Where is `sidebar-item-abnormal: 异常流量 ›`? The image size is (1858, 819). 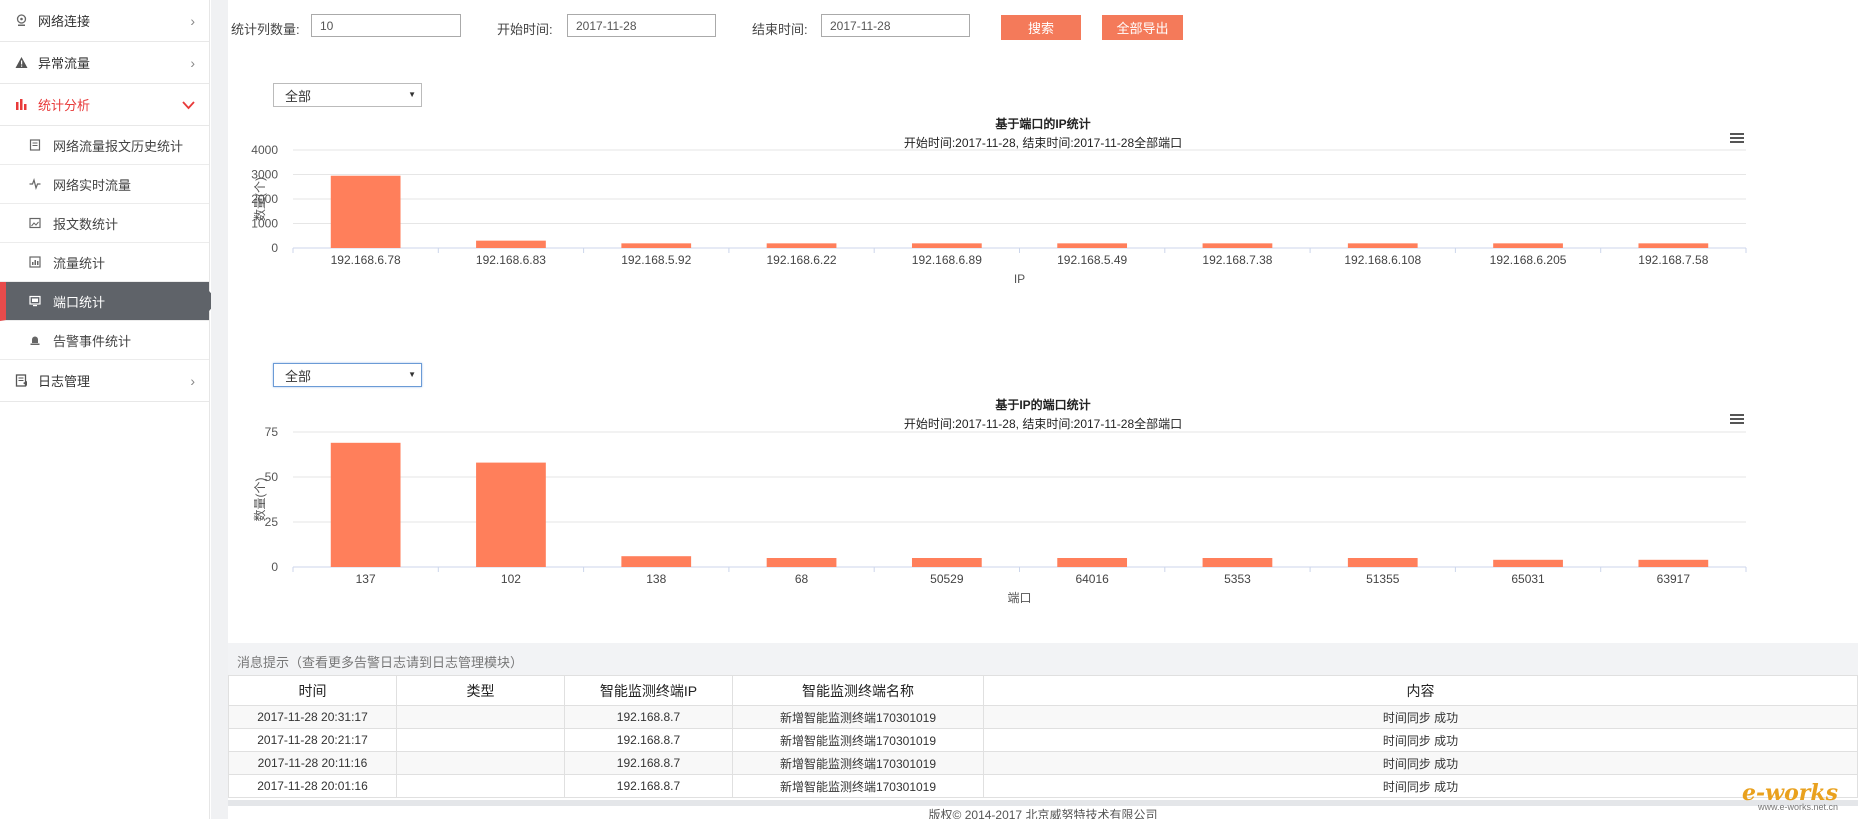 sidebar-item-abnormal: 异常流量 › is located at coordinates (104, 63).